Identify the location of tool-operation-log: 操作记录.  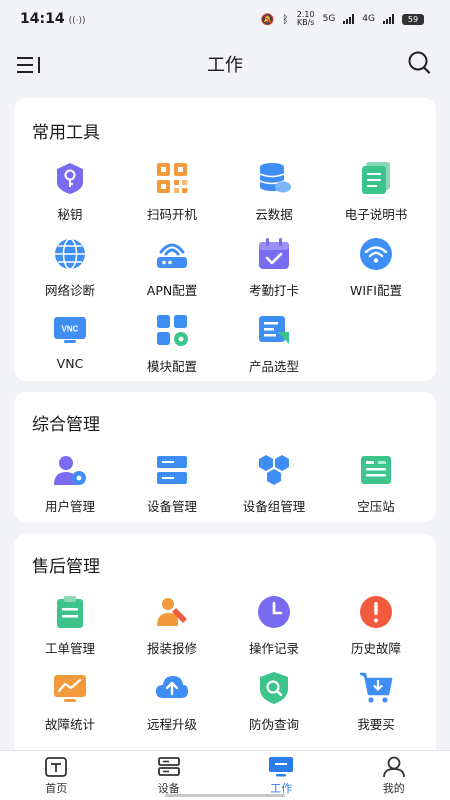
(274, 625).